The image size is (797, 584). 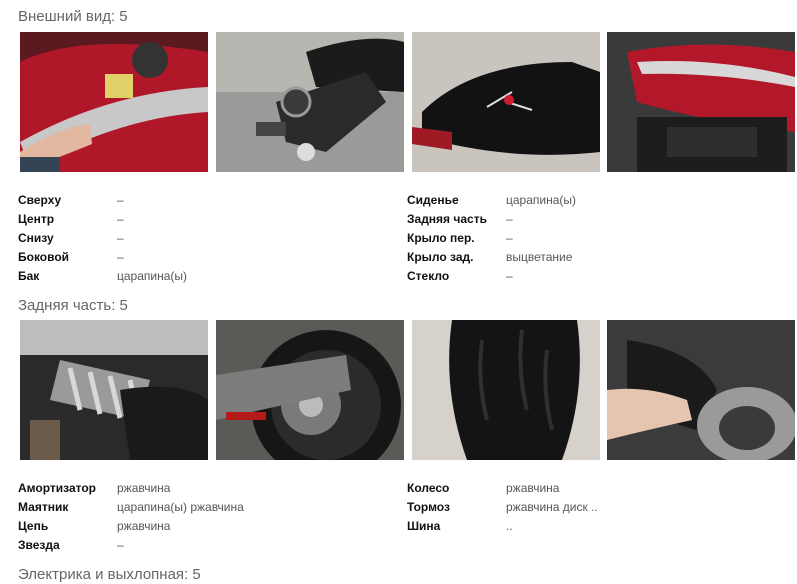 What do you see at coordinates (428, 487) in the screenshot?
I see `spec-label: Колесо` at bounding box center [428, 487].